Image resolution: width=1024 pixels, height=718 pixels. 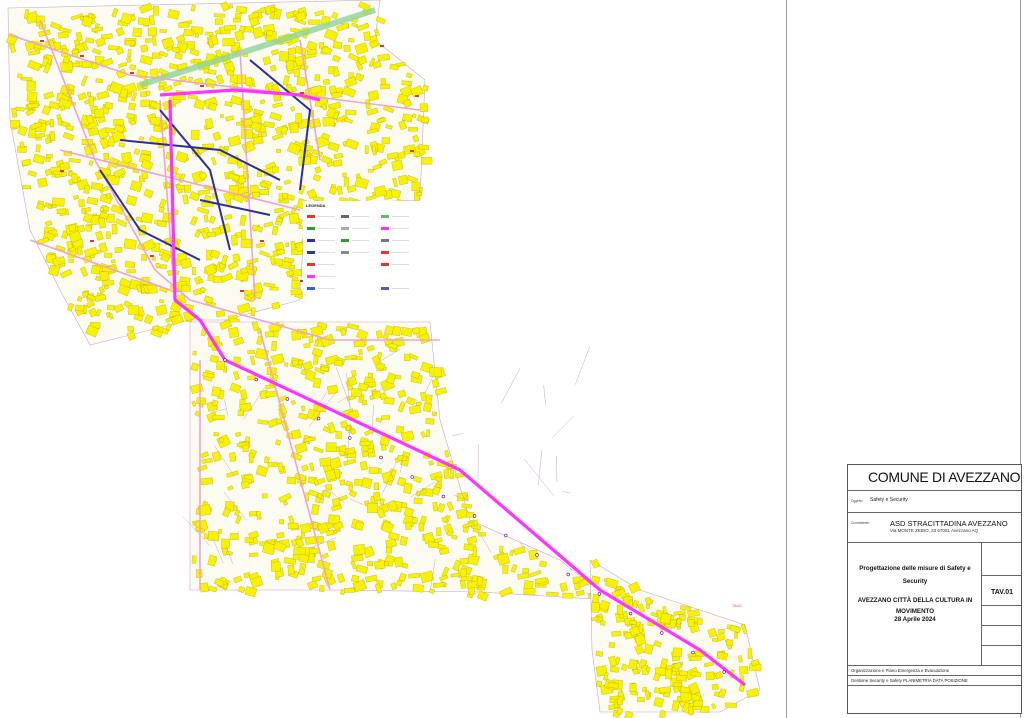 I want to click on map-legend: LEGENDA, so click(x=362, y=253).